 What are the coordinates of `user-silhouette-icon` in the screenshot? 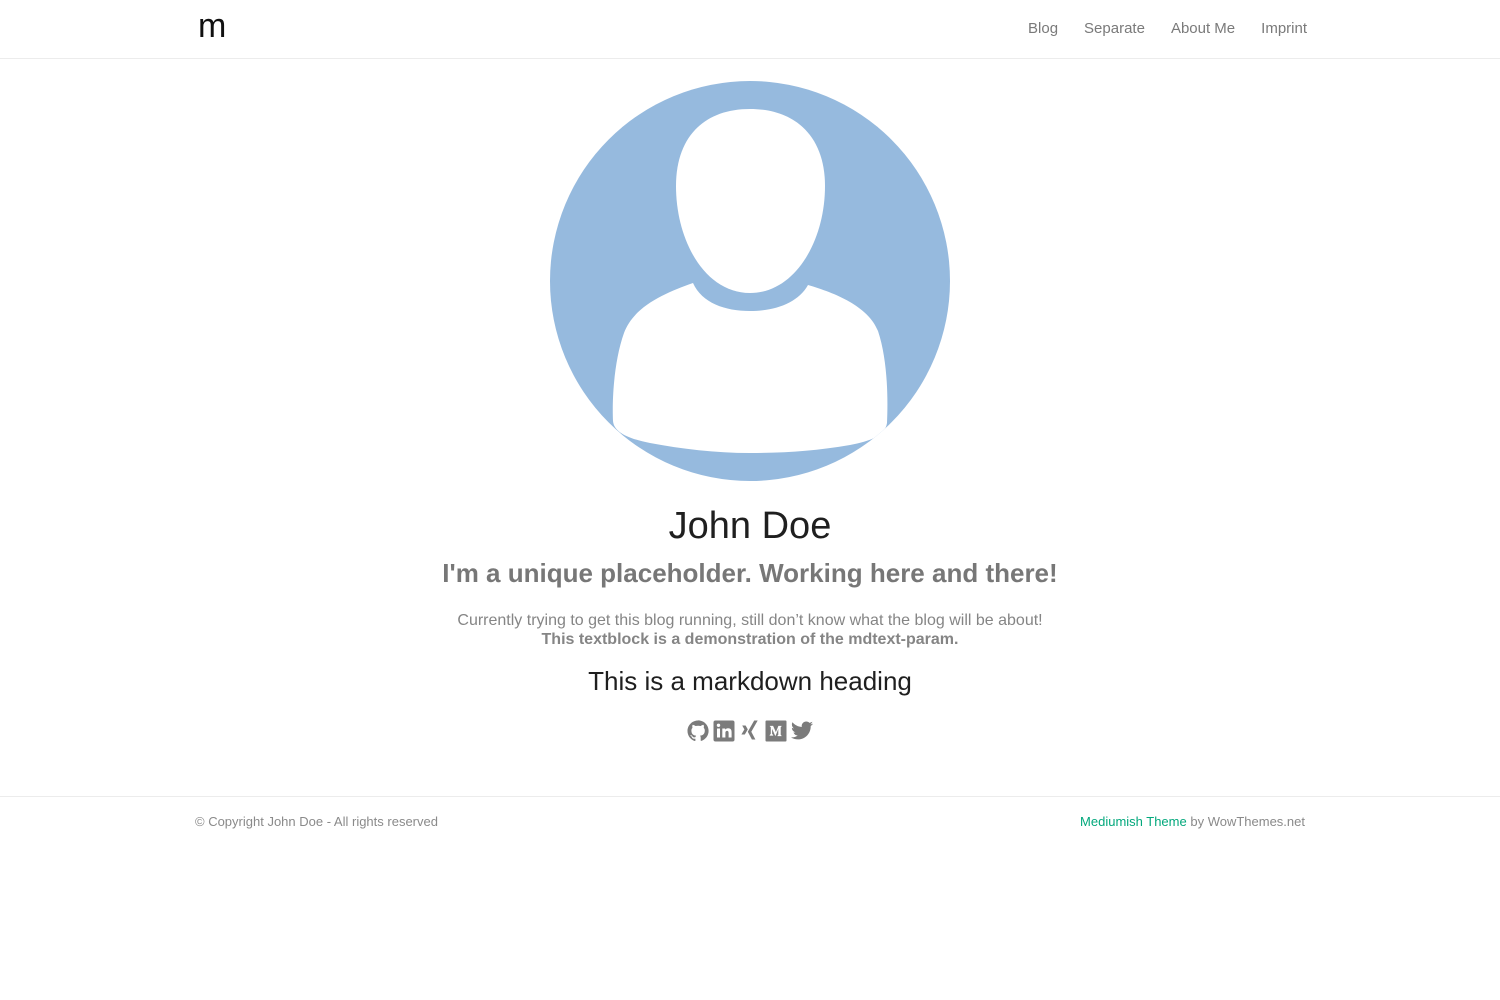 It's located at (750, 281).